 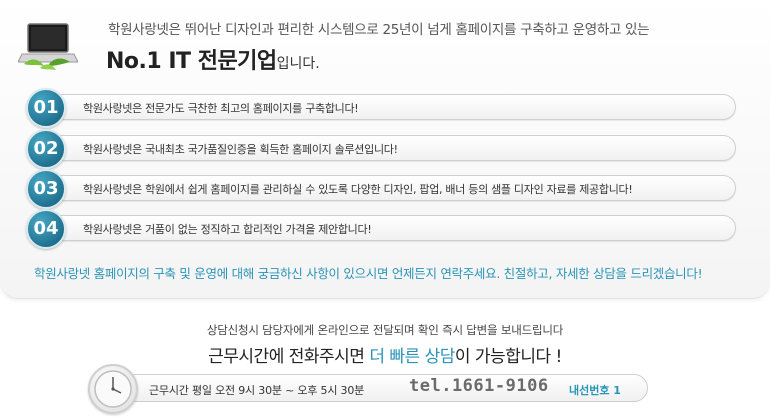 What do you see at coordinates (46, 108) in the screenshot?
I see `number-badge: 01` at bounding box center [46, 108].